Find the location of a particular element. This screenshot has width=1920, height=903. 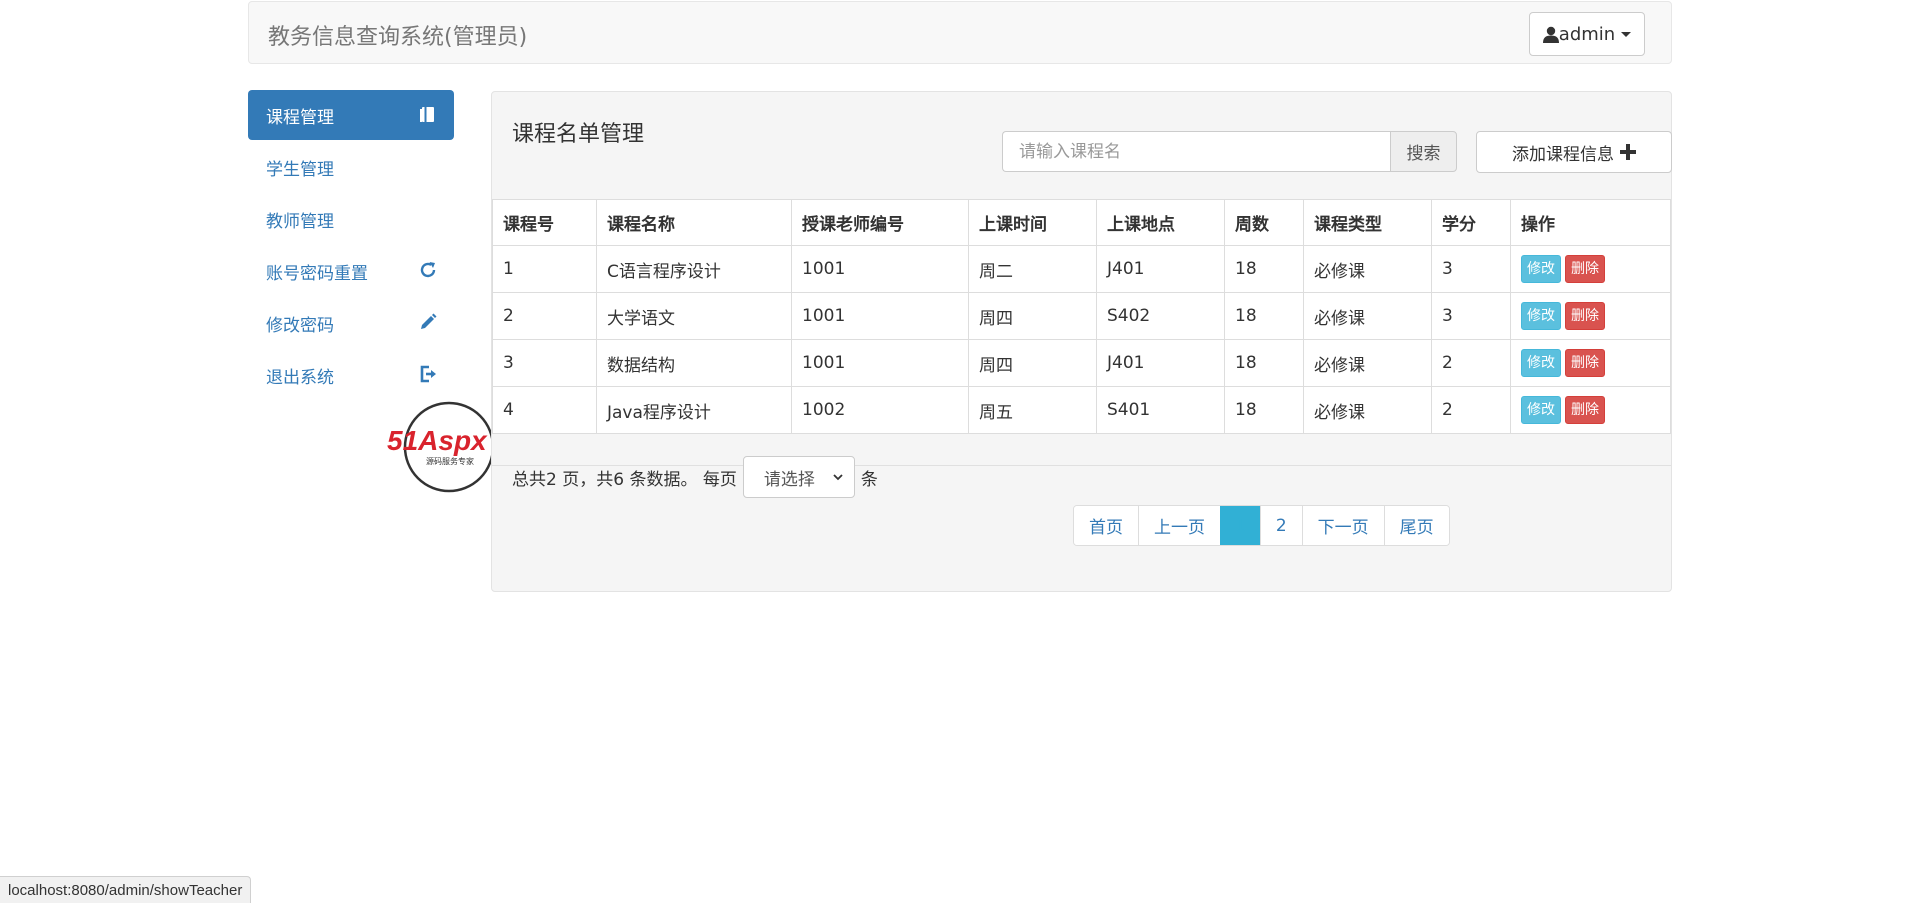

watermark-tagline: 源码服务专家 is located at coordinates (450, 461).